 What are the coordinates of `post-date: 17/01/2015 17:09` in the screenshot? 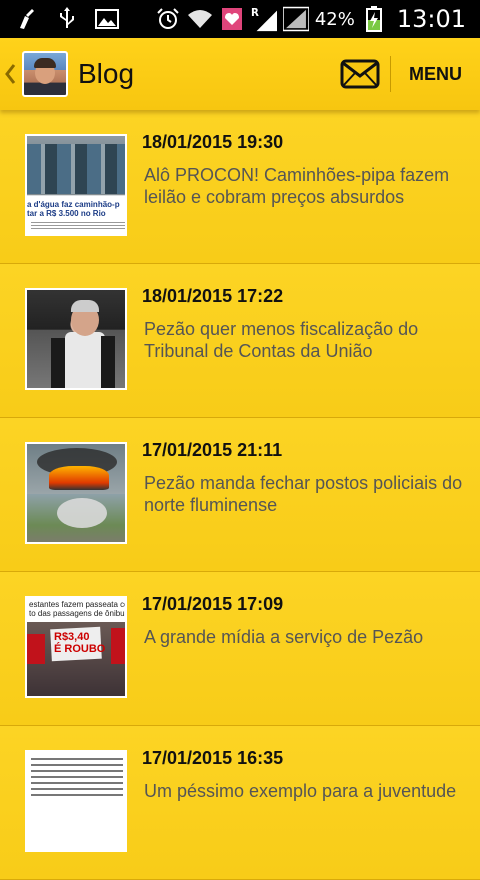 It's located at (213, 604).